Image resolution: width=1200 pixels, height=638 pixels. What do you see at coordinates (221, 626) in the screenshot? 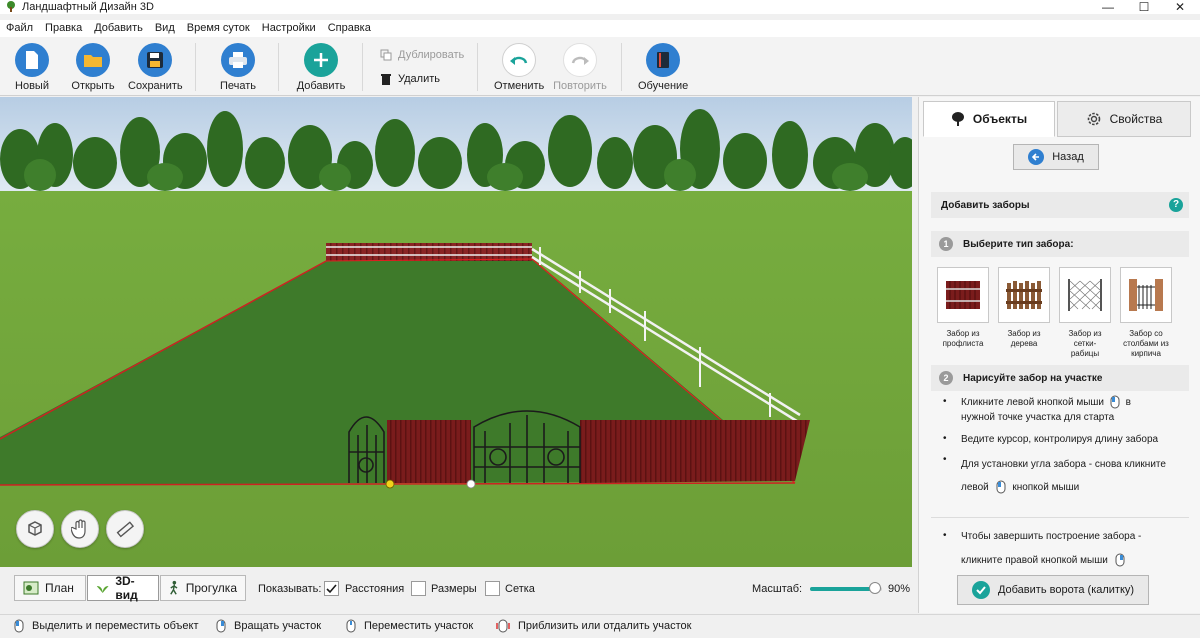
I see `mouse-right-icon` at bounding box center [221, 626].